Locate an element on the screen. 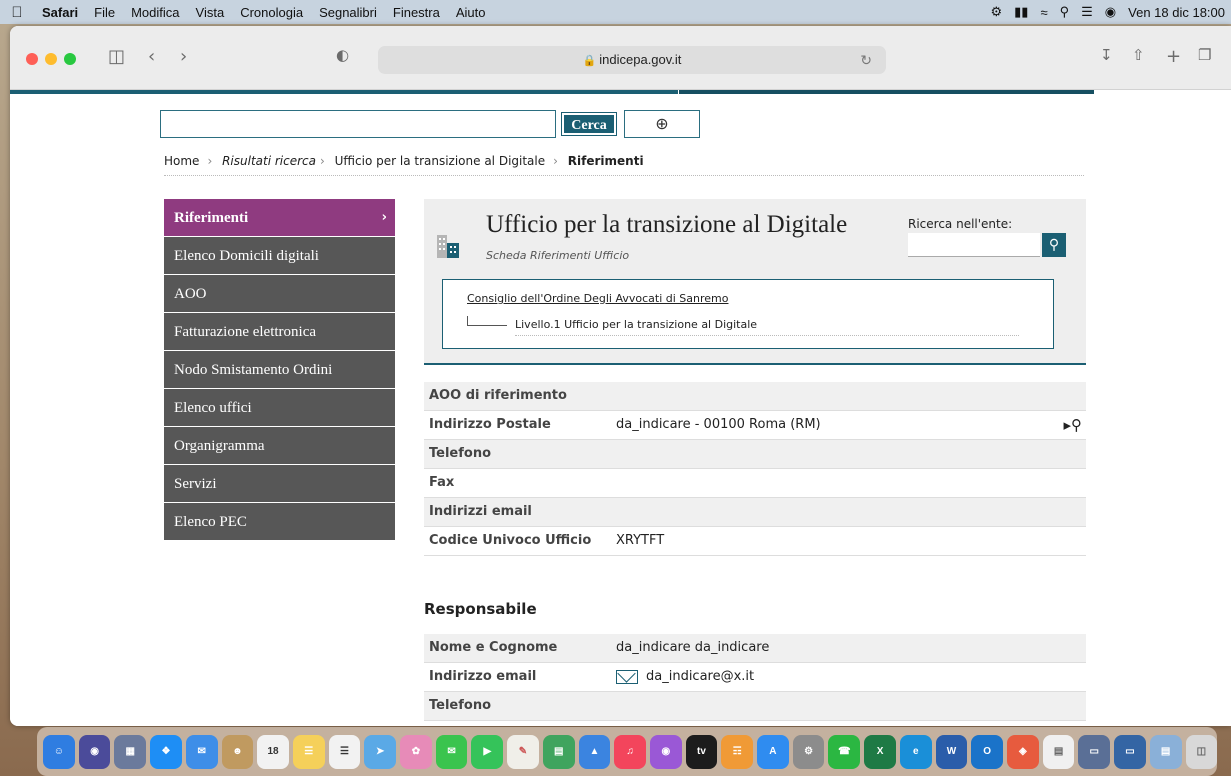  tv-icon: tv is located at coordinates (701, 751).